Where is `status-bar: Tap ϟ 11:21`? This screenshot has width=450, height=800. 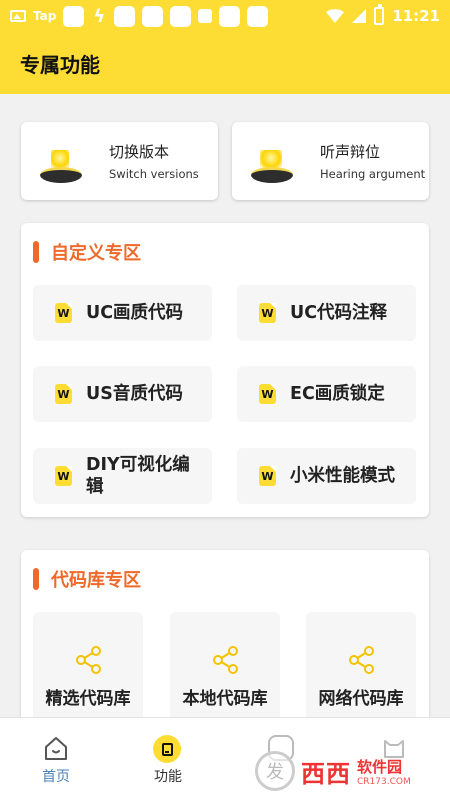
status-bar: Tap ϟ 11:21 is located at coordinates (225, 16).